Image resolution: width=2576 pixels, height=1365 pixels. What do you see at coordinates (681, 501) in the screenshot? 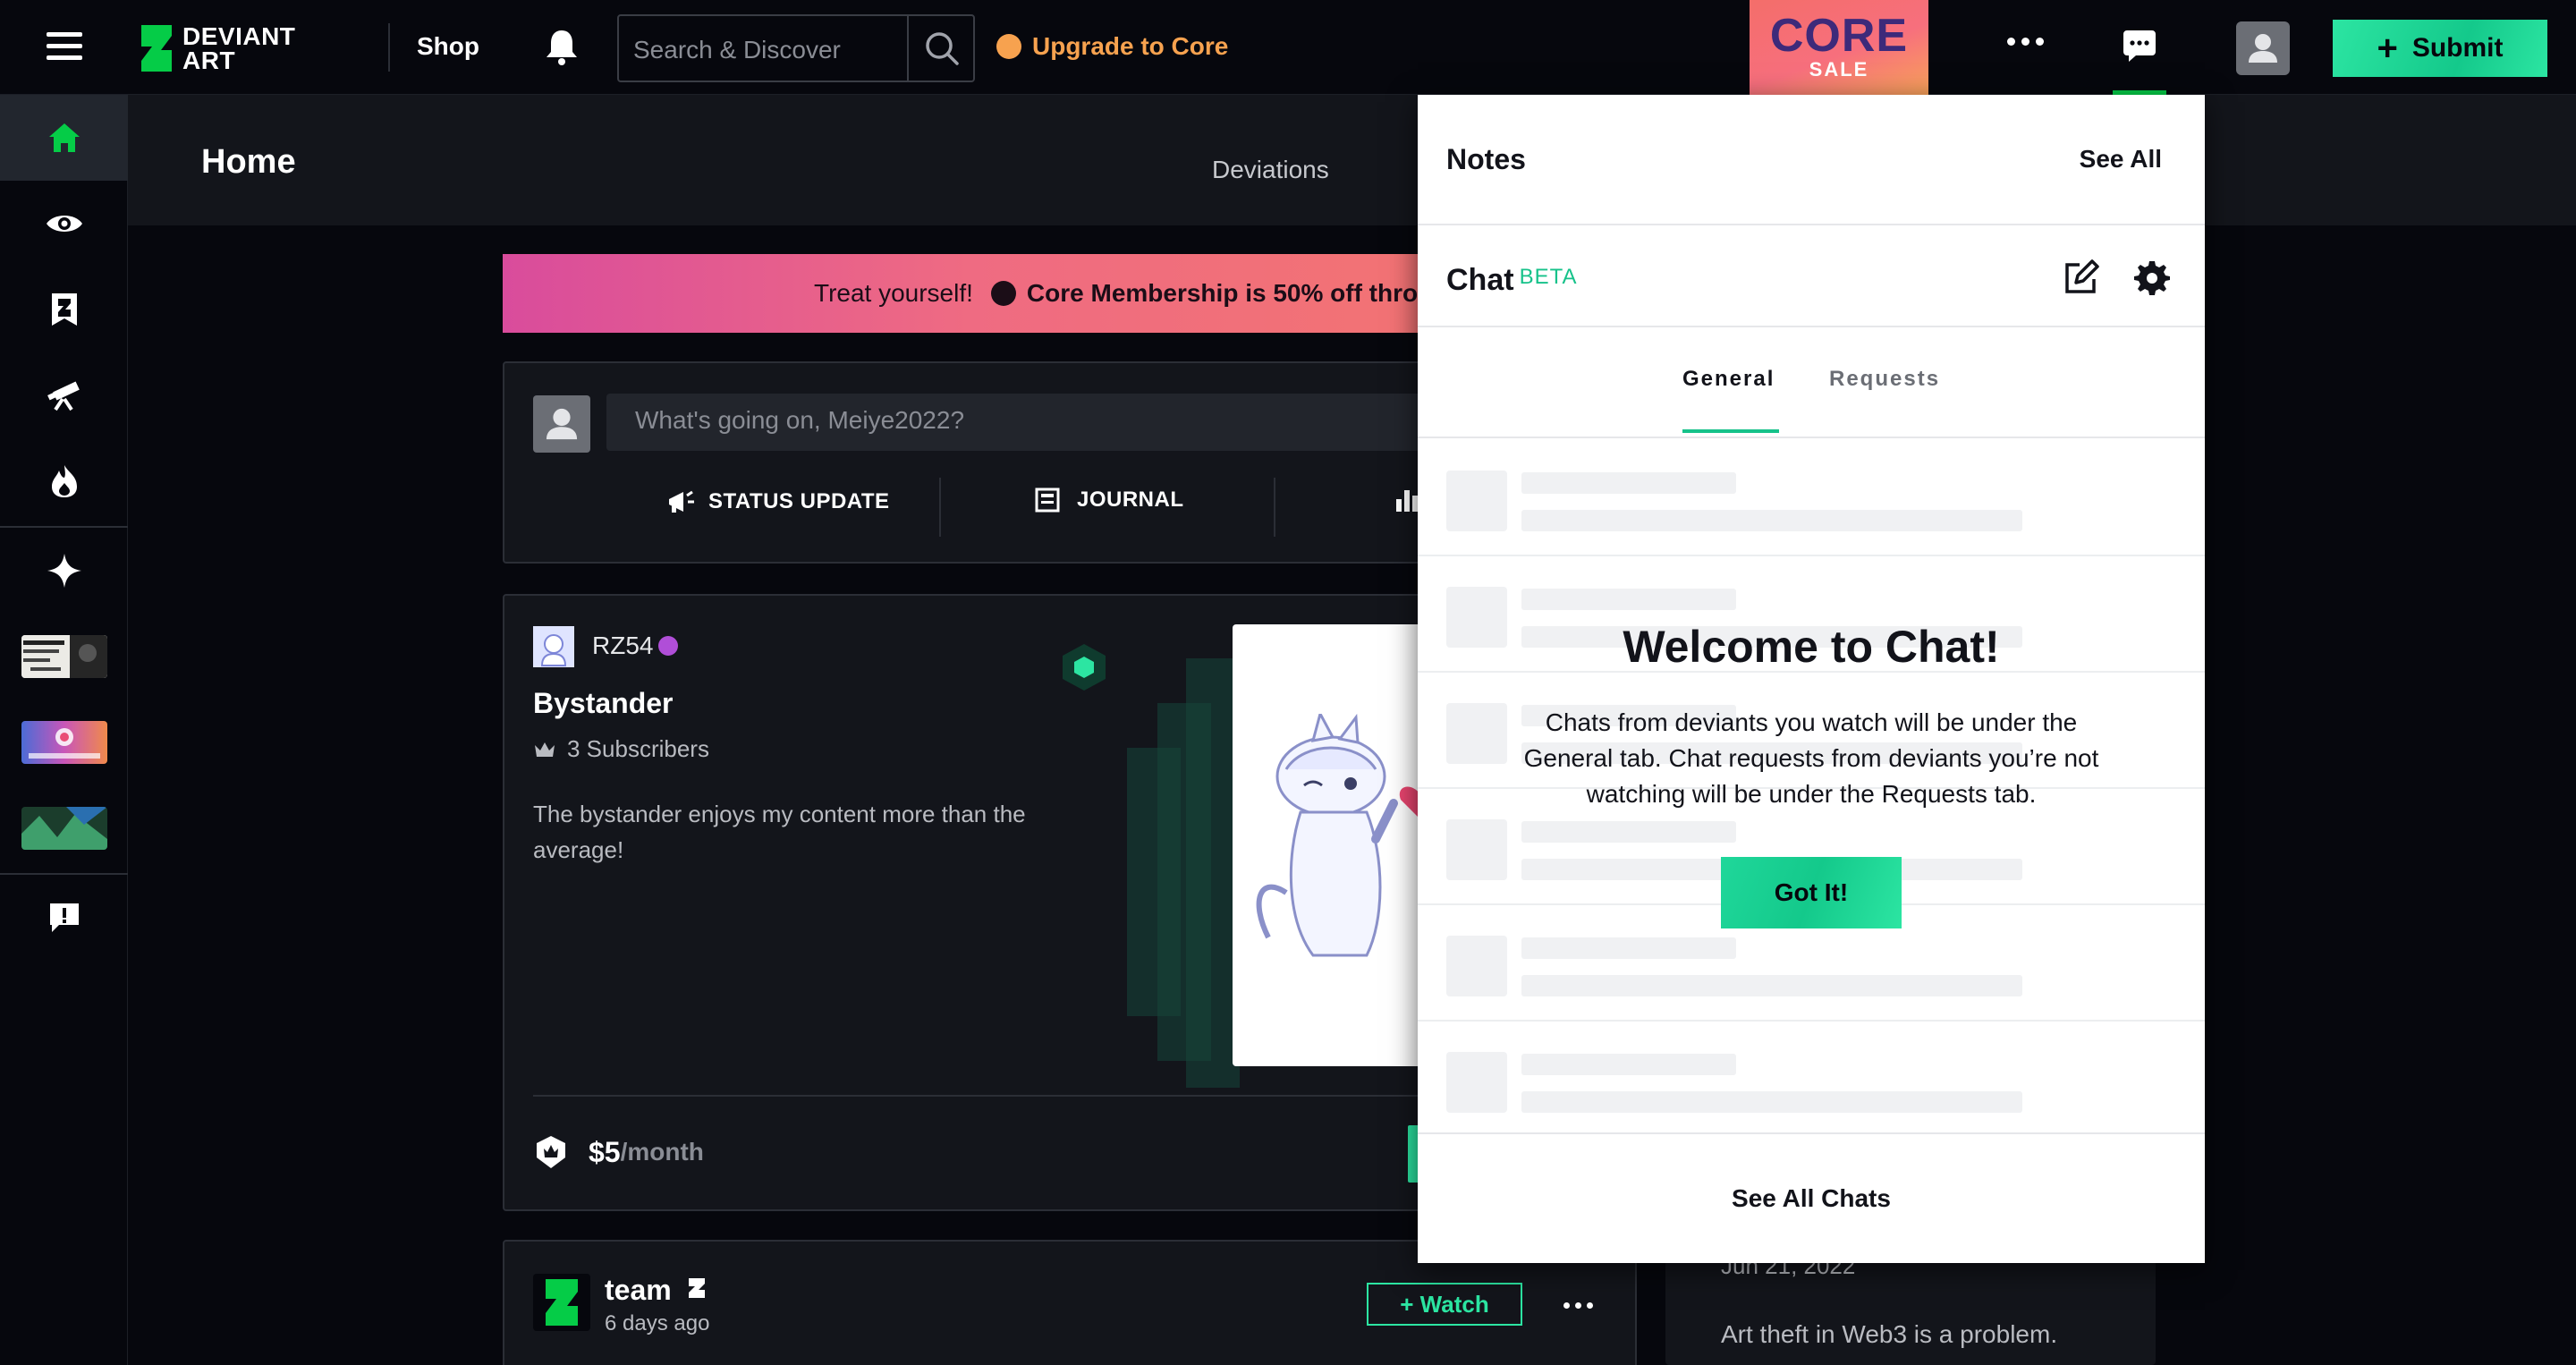
I see `megaphone-icon` at bounding box center [681, 501].